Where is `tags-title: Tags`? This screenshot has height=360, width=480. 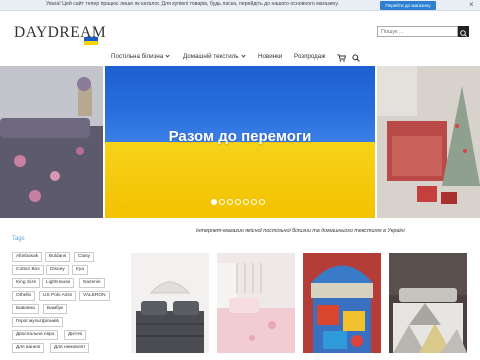 tags-title: Tags is located at coordinates (18, 239).